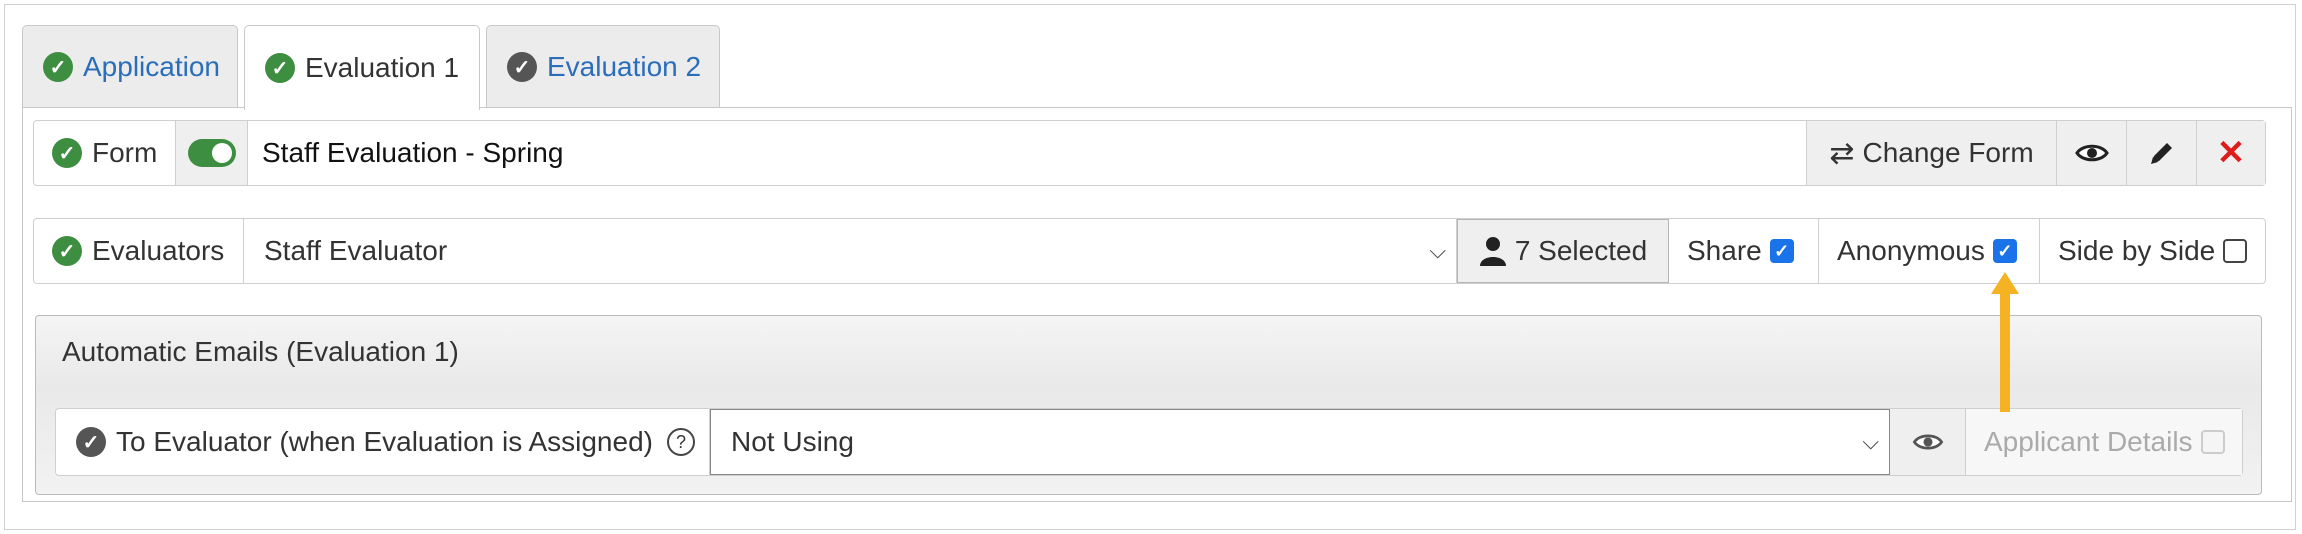 The height and width of the screenshot is (534, 2302). Describe the element at coordinates (1724, 250) in the screenshot. I see `share-label: Share` at that location.